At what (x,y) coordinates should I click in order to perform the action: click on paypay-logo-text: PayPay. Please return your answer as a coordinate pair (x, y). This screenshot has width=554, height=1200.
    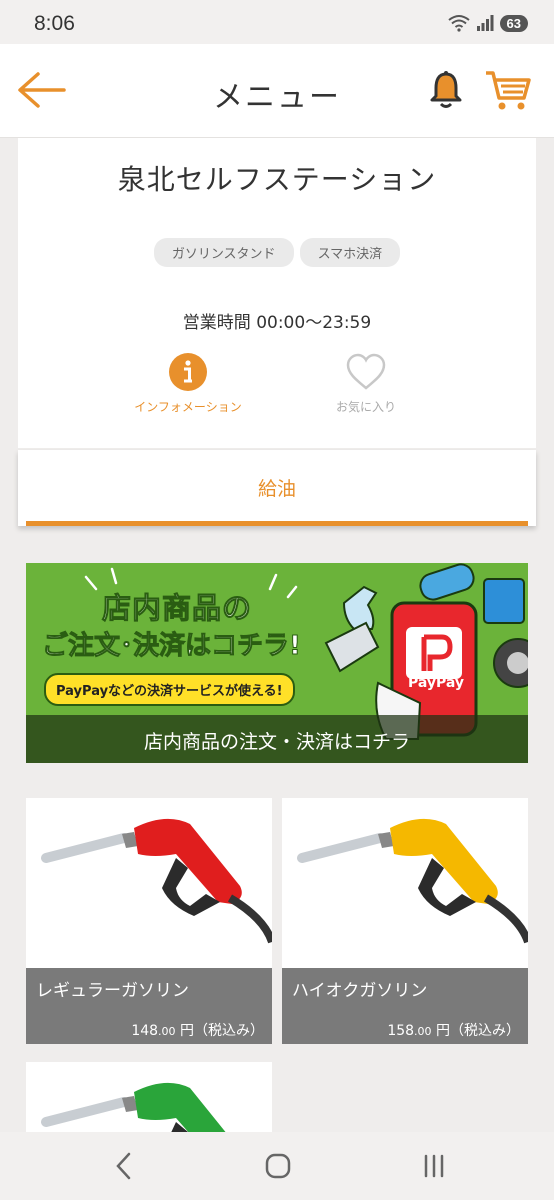
    Looking at the image, I should click on (436, 683).